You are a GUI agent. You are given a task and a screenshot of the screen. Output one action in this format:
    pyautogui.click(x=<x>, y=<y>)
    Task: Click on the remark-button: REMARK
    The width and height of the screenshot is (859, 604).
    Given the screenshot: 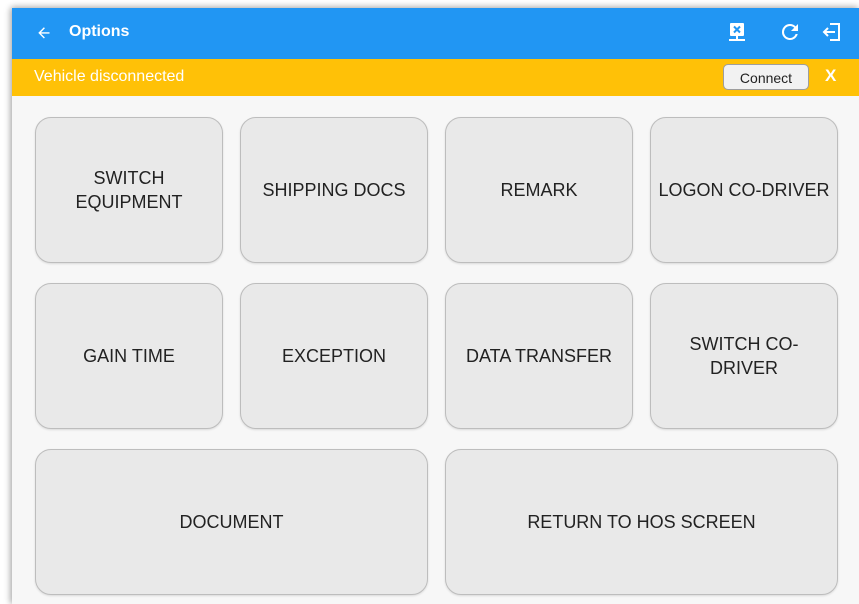 What is the action you would take?
    pyautogui.click(x=539, y=190)
    